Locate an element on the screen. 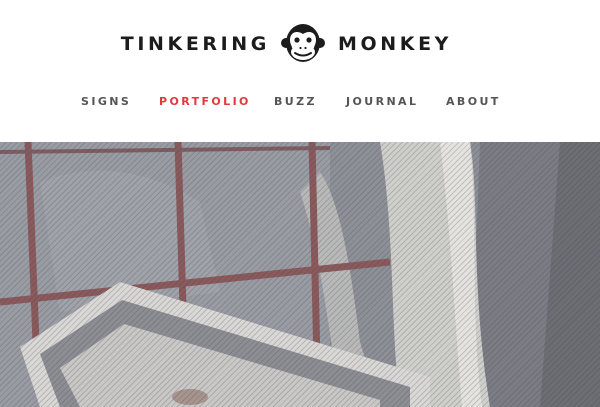 This screenshot has width=600, height=407. site-logo: TINKERING MONKEY is located at coordinates (300, 44).